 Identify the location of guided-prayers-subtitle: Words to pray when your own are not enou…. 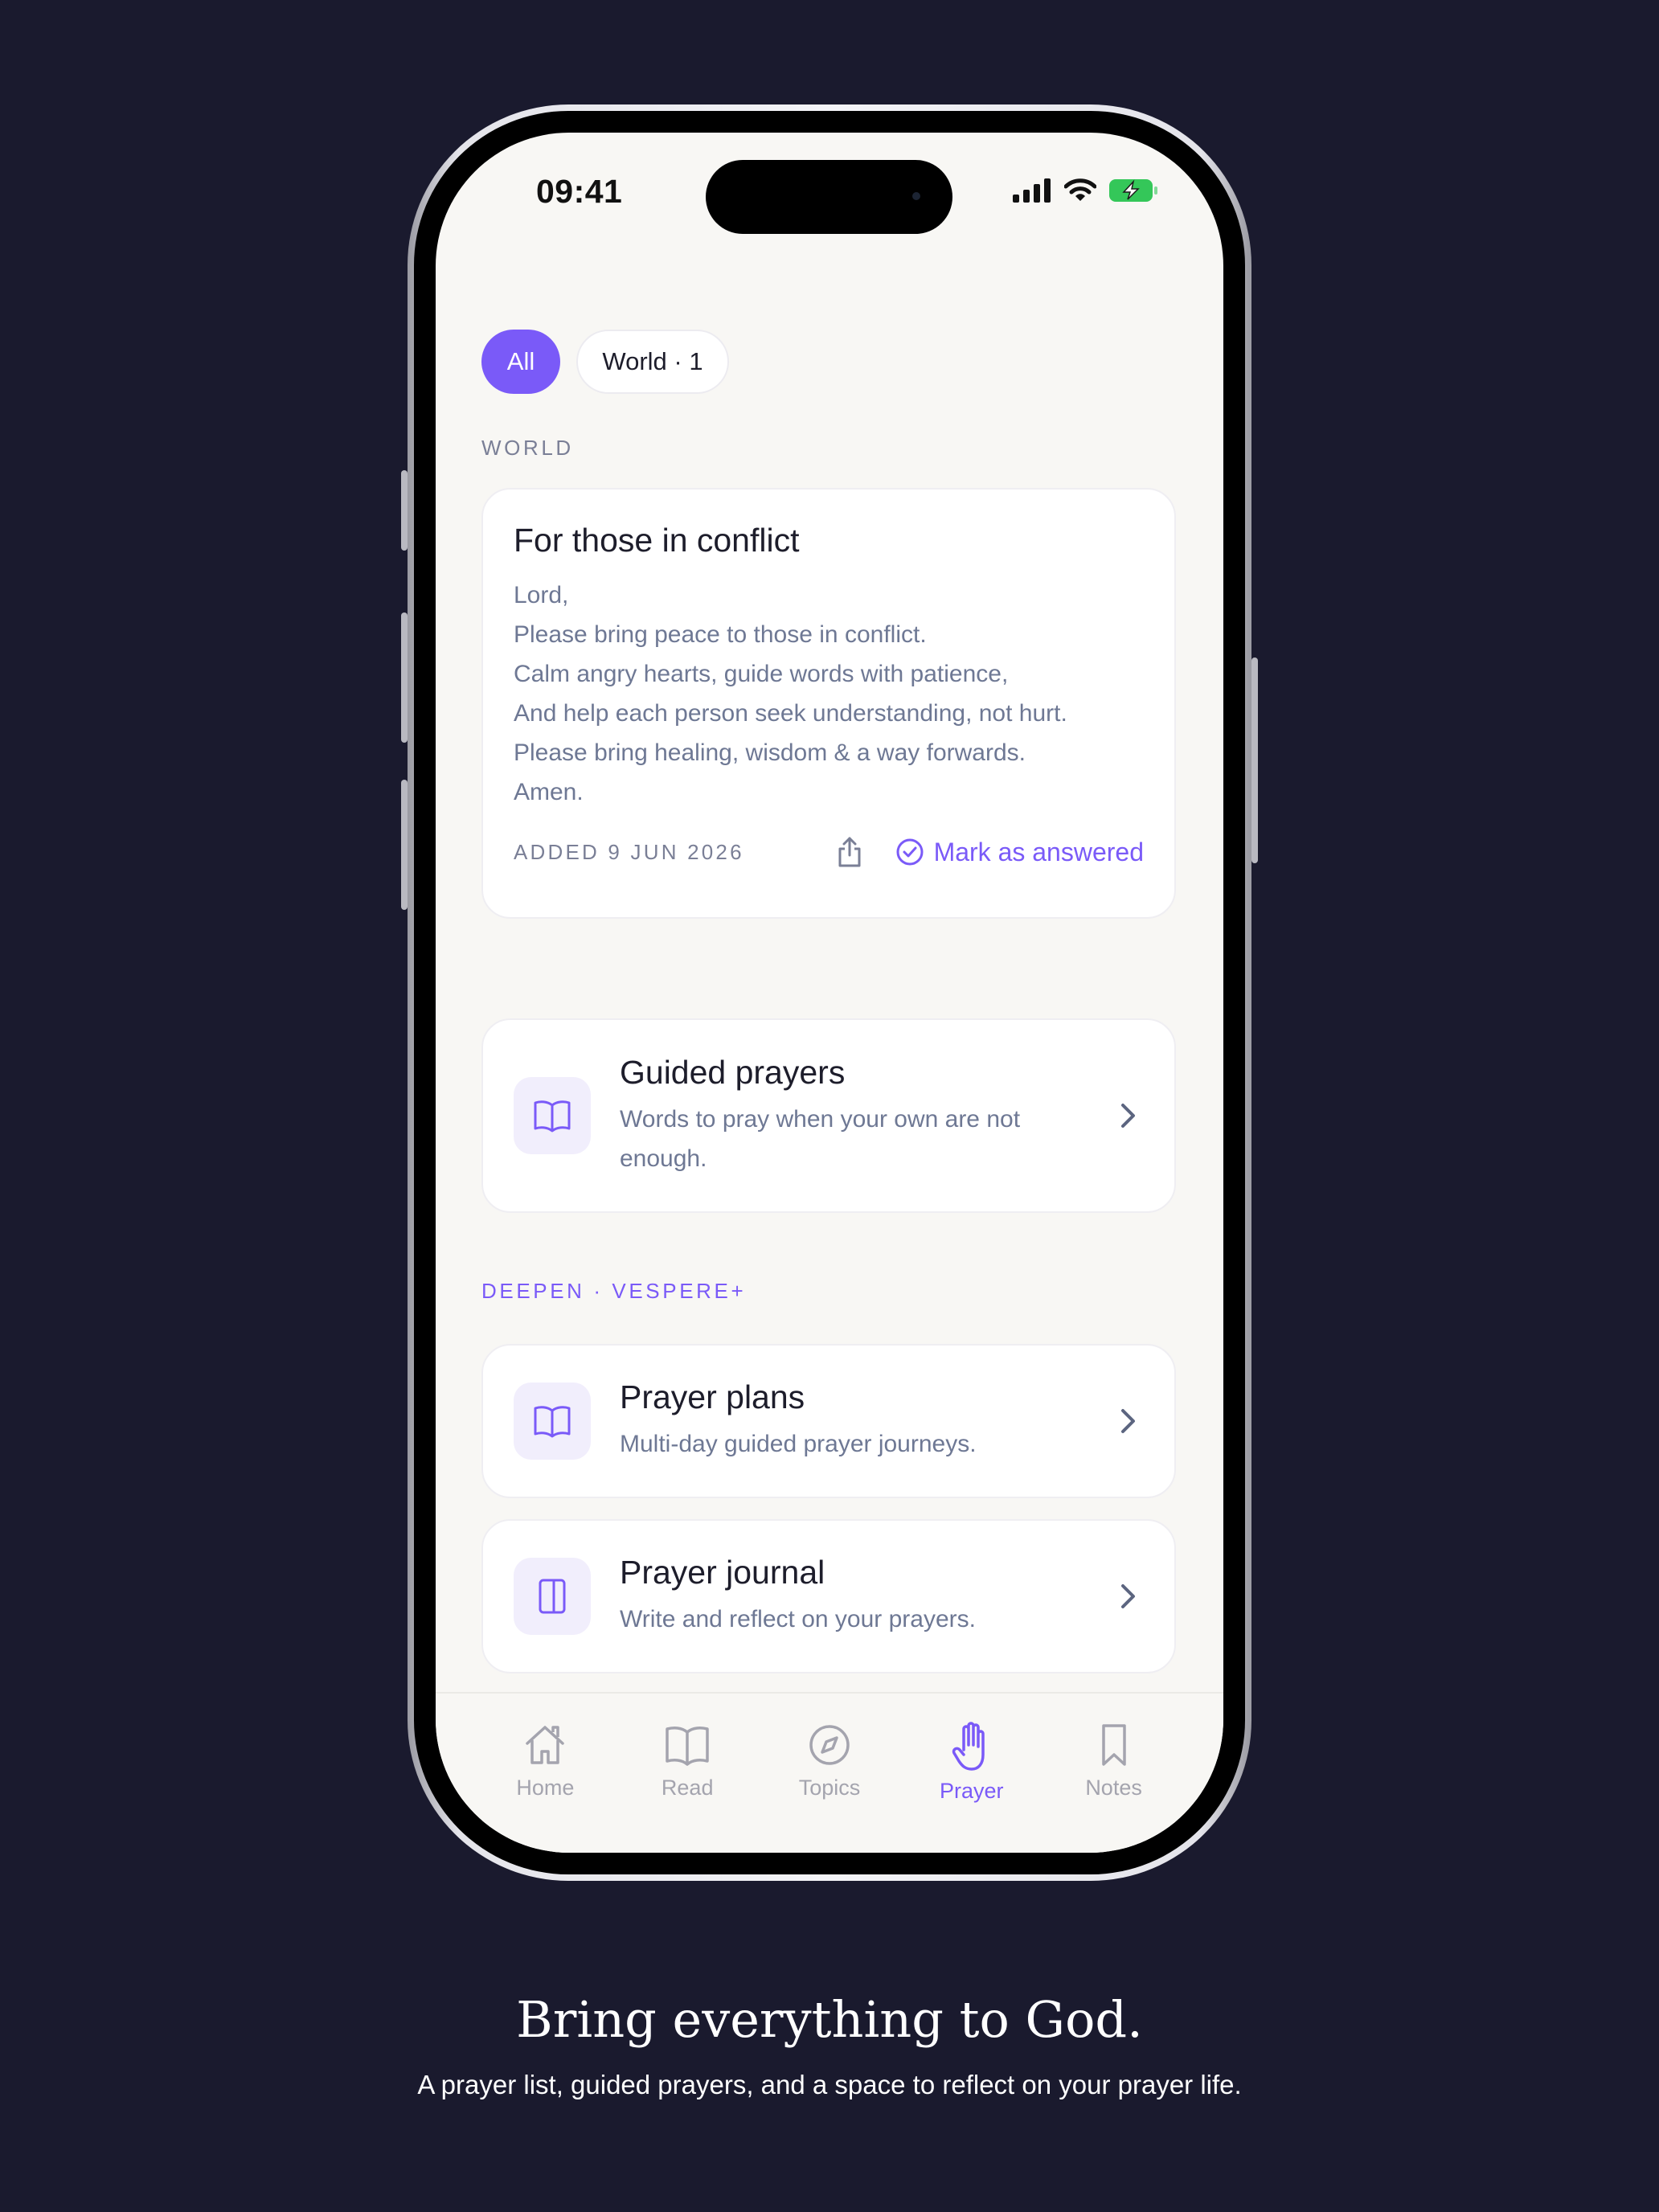
(882, 1139).